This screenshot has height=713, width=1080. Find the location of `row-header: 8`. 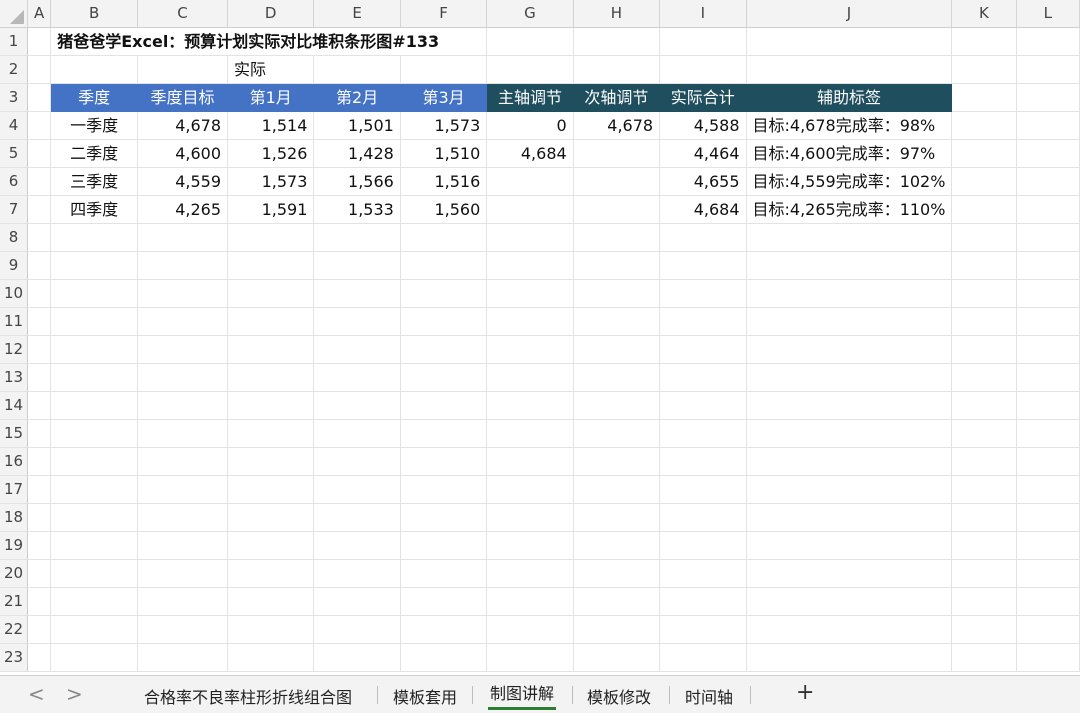

row-header: 8 is located at coordinates (14, 237).